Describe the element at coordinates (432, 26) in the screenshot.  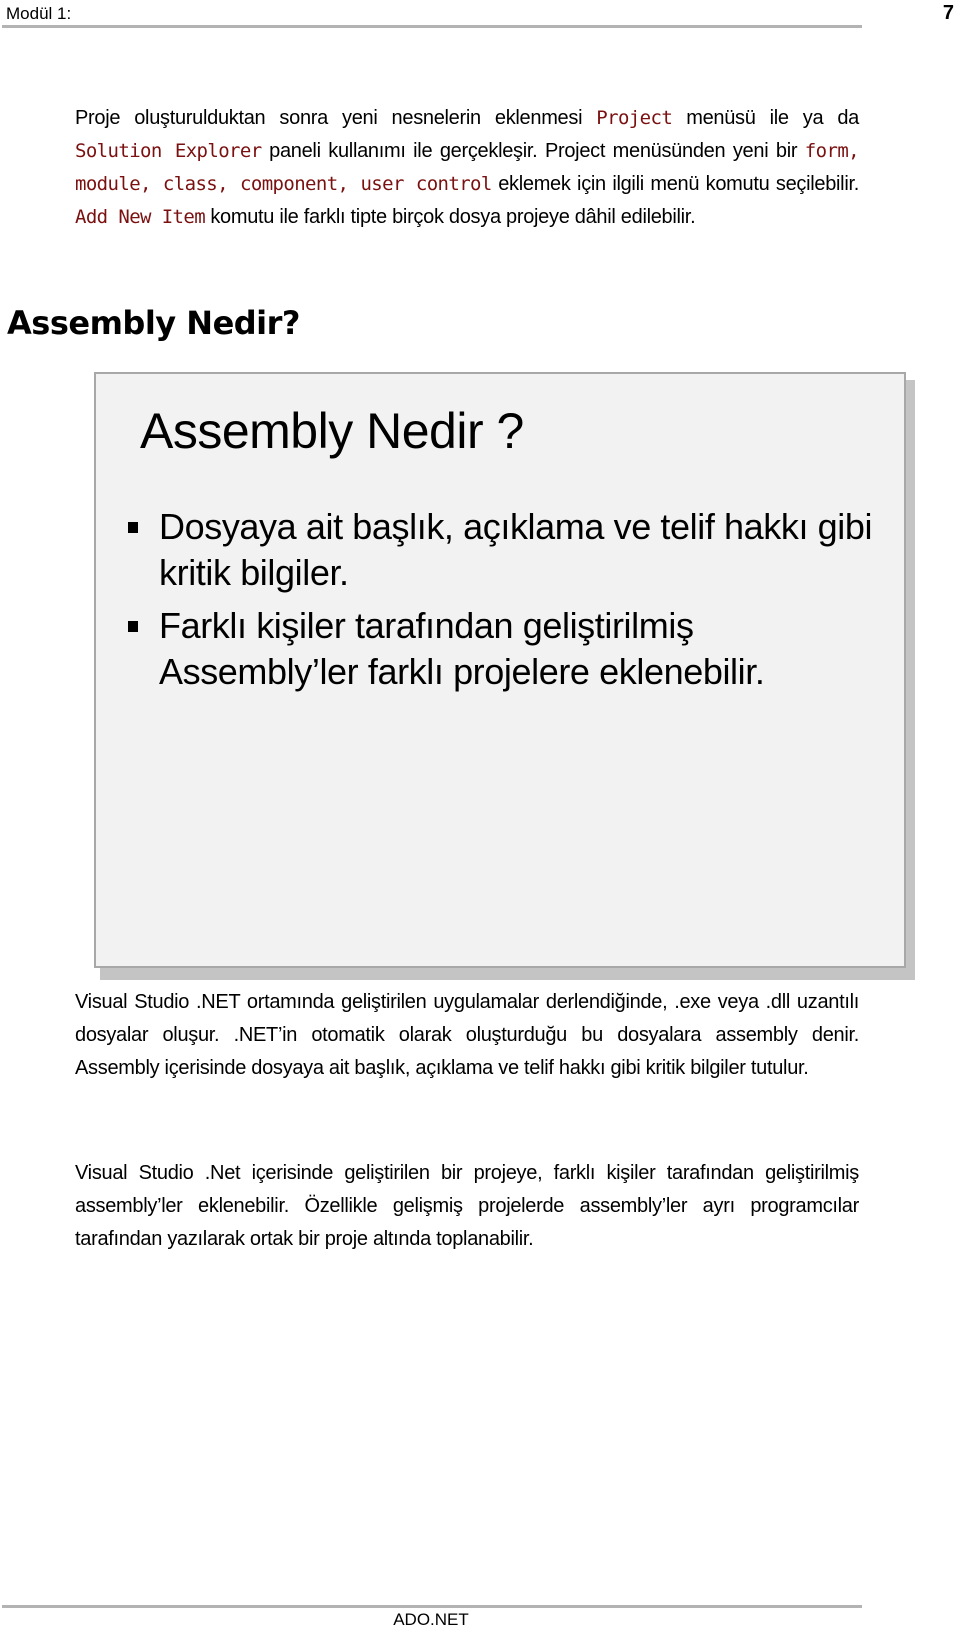
I see `header-divider` at that location.